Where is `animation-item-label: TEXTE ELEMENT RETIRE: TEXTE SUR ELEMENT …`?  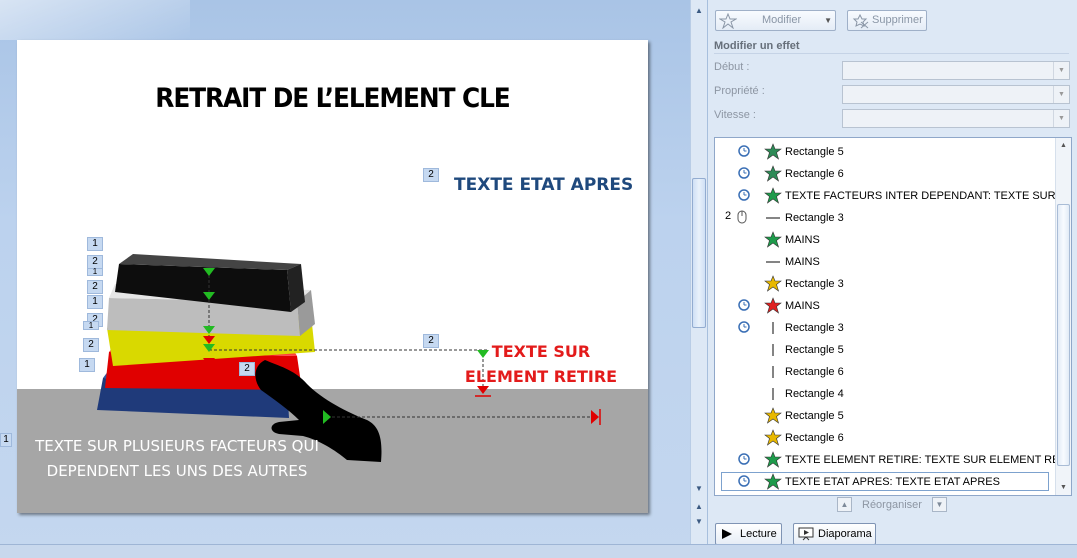 animation-item-label: TEXTE ELEMENT RETIRE: TEXTE SUR ELEMENT … is located at coordinates (928, 460).